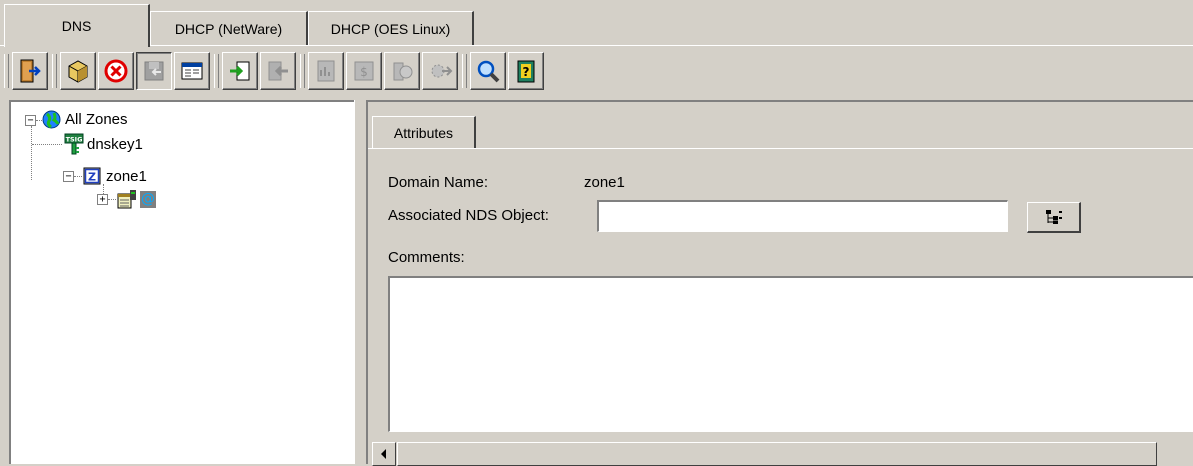 The height and width of the screenshot is (466, 1193). I want to click on arrow-left-icon, so click(383, 454).